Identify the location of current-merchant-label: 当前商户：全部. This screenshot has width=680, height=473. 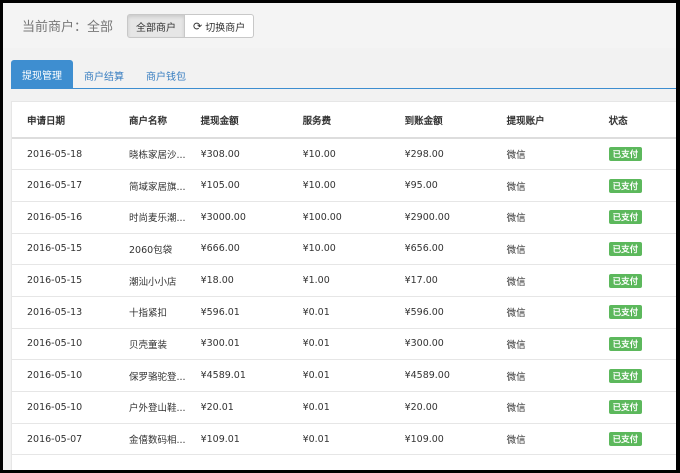
(68, 27).